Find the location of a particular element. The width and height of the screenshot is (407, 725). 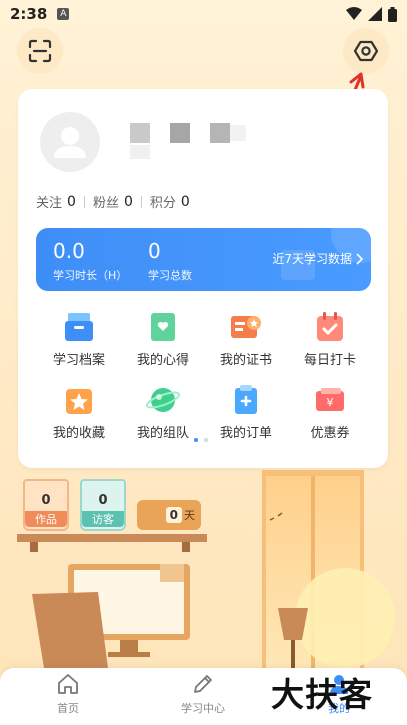

visitors-badge: 0 访客 is located at coordinates (103, 505).